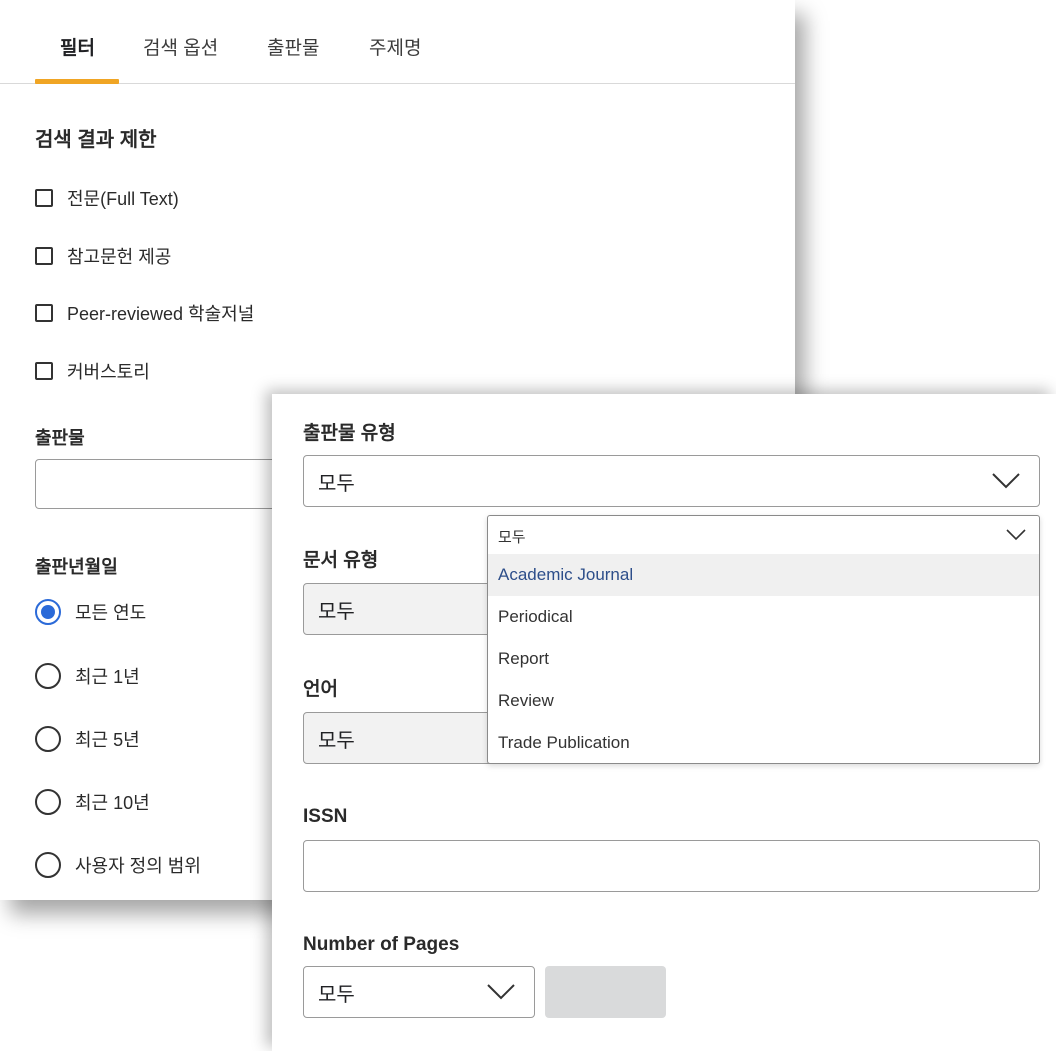 The image size is (1056, 1051). What do you see at coordinates (512, 537) in the screenshot?
I see `dropdown-value: 모두` at bounding box center [512, 537].